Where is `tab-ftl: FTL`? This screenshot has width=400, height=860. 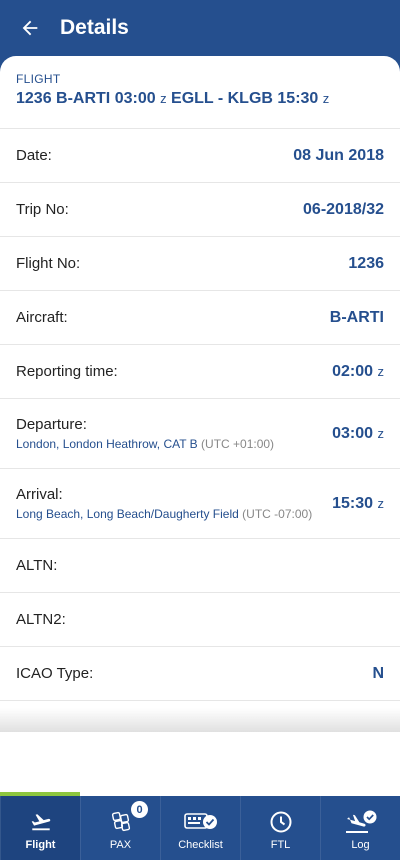 tab-ftl: FTL is located at coordinates (280, 828).